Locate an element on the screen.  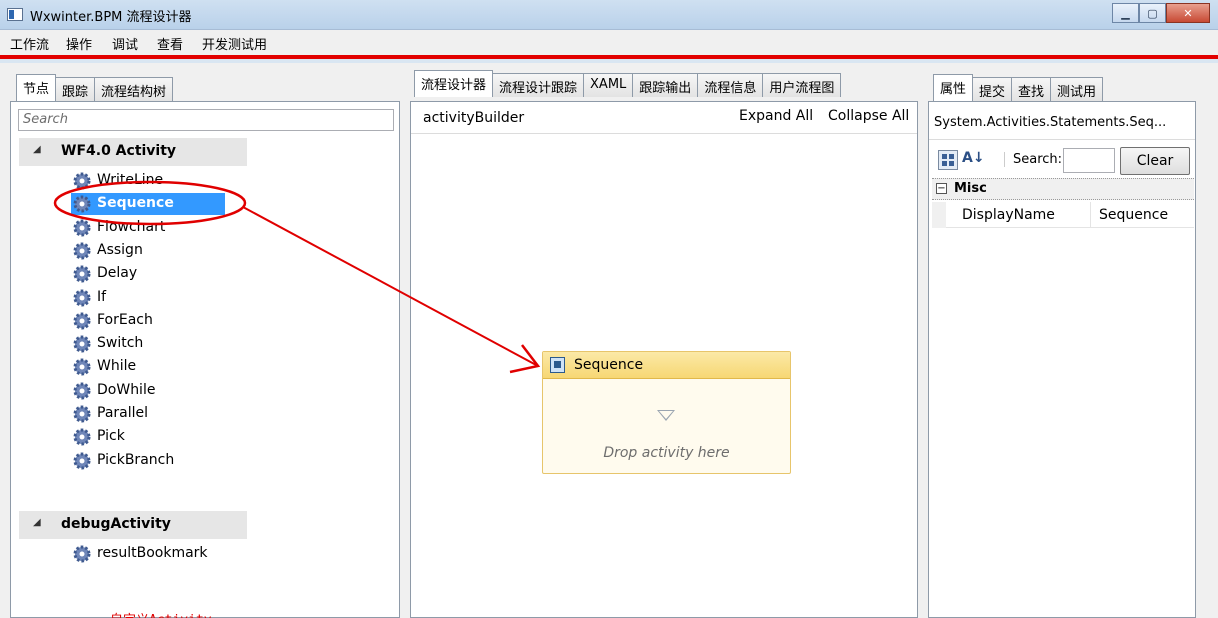
menu-item-operate: 操作 is located at coordinates (79, 43).